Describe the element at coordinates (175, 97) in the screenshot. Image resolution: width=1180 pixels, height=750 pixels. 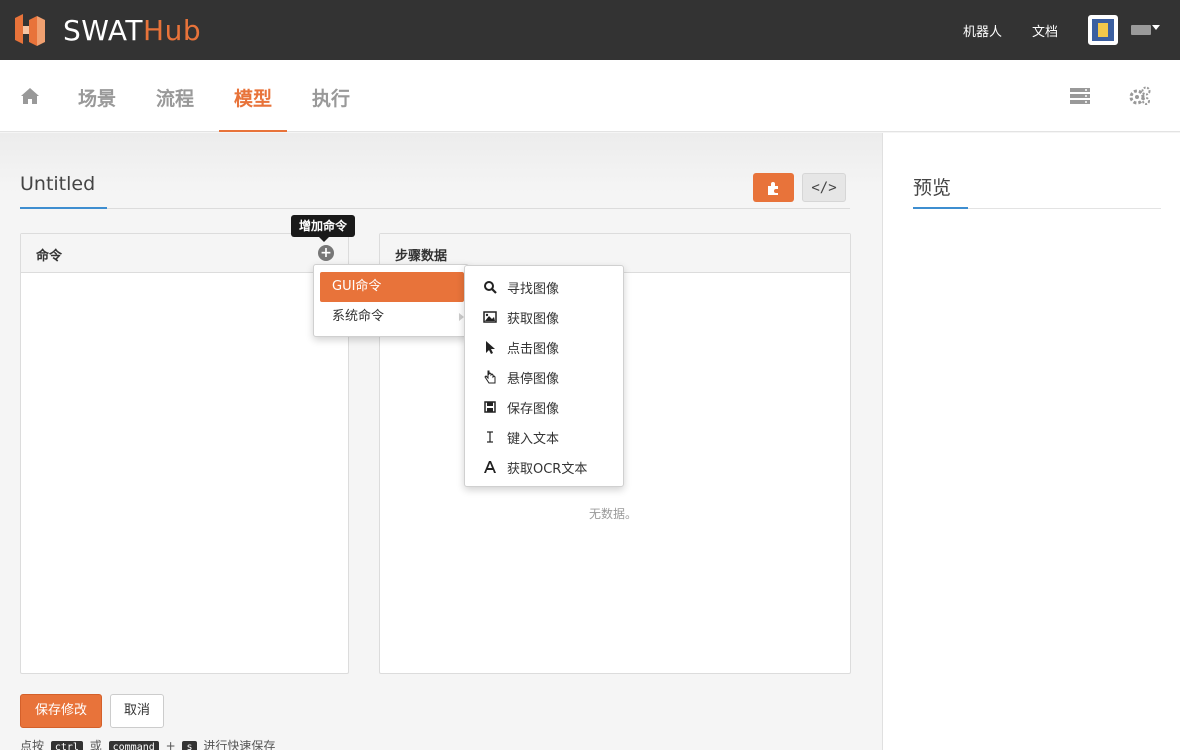
I see `tab-flows: 流程` at that location.